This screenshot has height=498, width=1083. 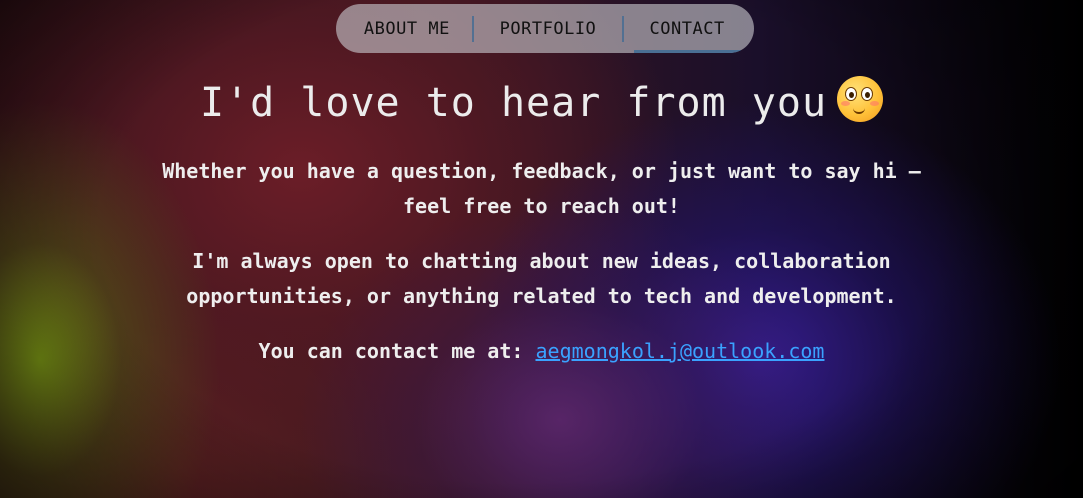 I want to click on nav-portfolio: PORTFOLIO, so click(x=548, y=28).